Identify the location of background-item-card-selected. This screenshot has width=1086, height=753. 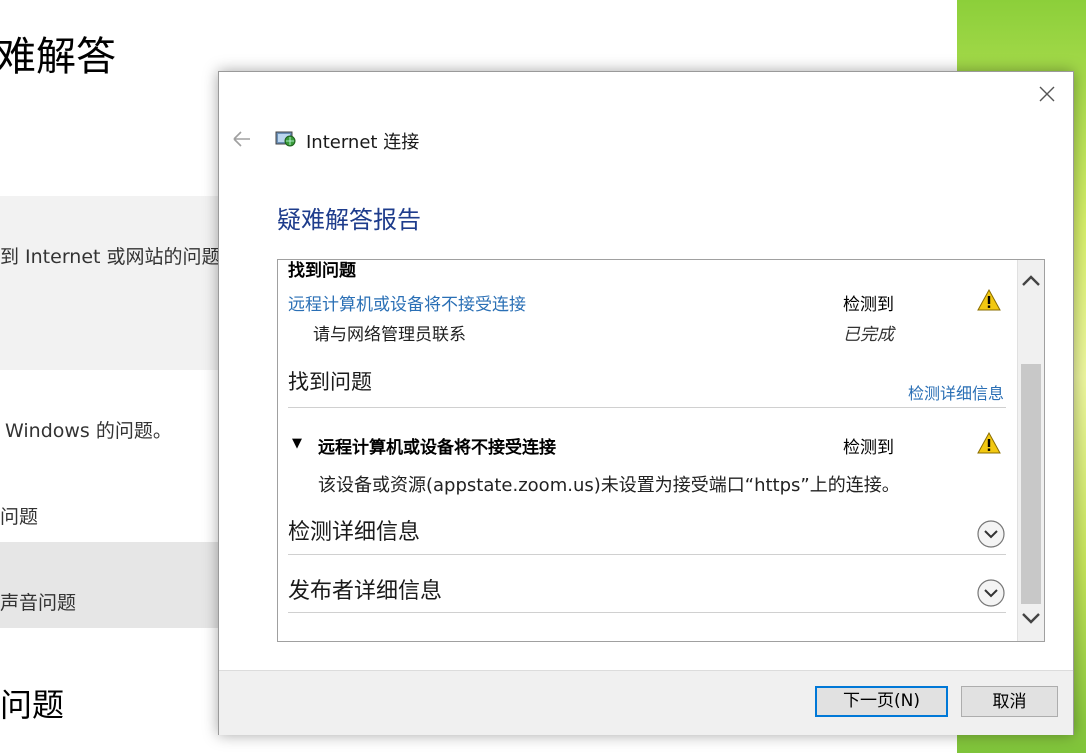
(120, 585).